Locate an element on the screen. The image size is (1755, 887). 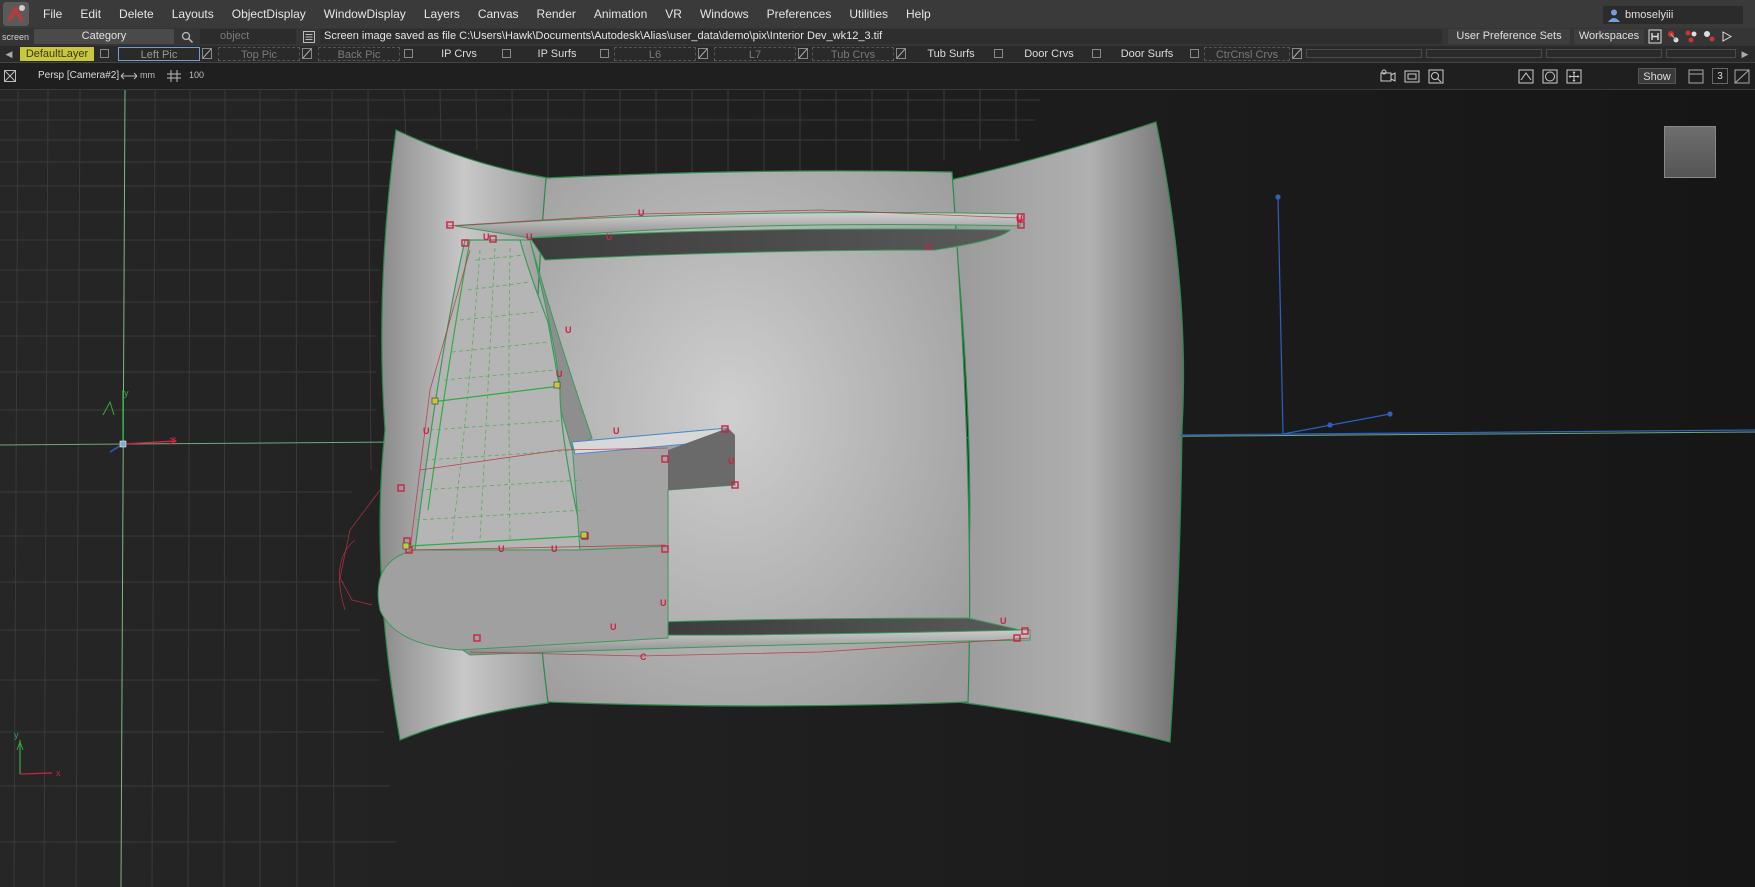
menu-edit: Edit is located at coordinates (90, 14).